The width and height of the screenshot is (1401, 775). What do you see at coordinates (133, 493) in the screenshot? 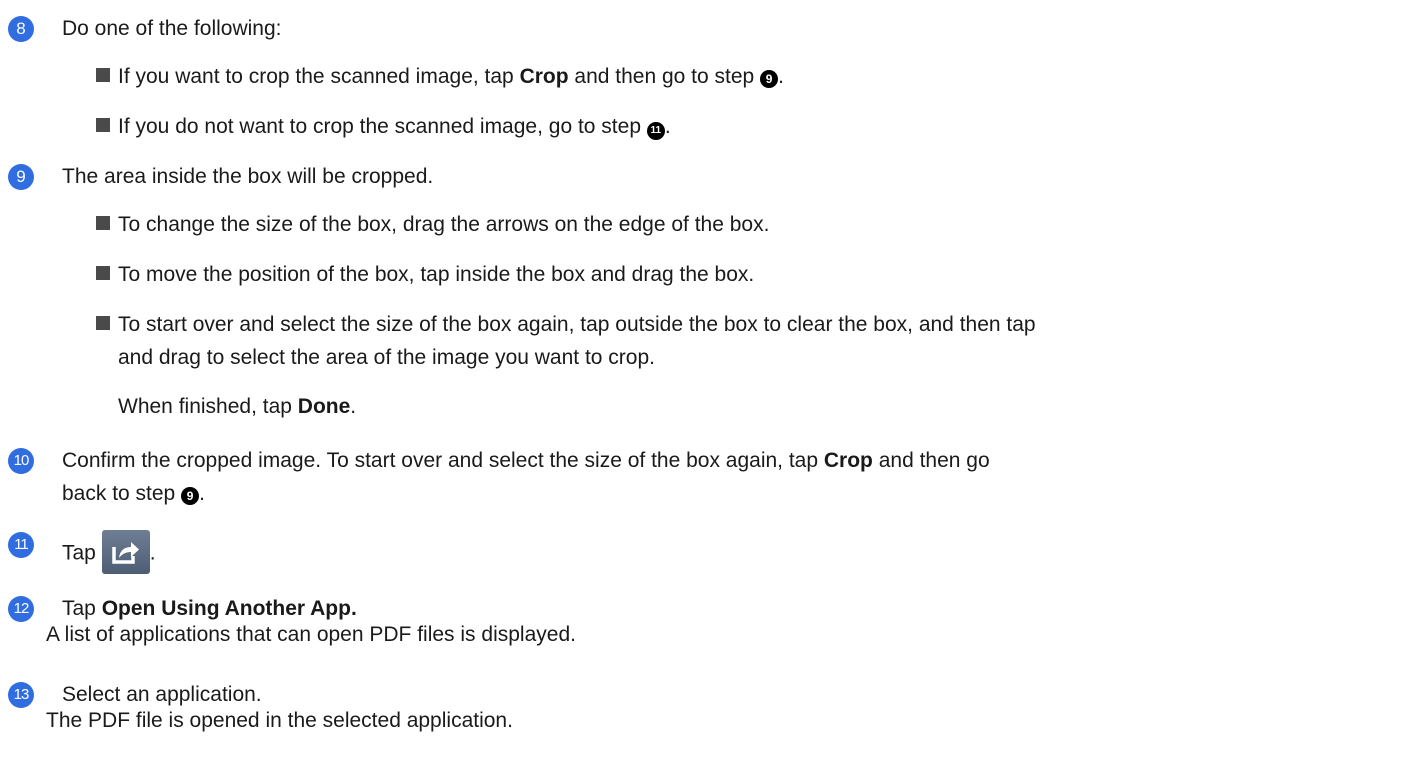
I see `step-text-continuation: back to step 9.` at bounding box center [133, 493].